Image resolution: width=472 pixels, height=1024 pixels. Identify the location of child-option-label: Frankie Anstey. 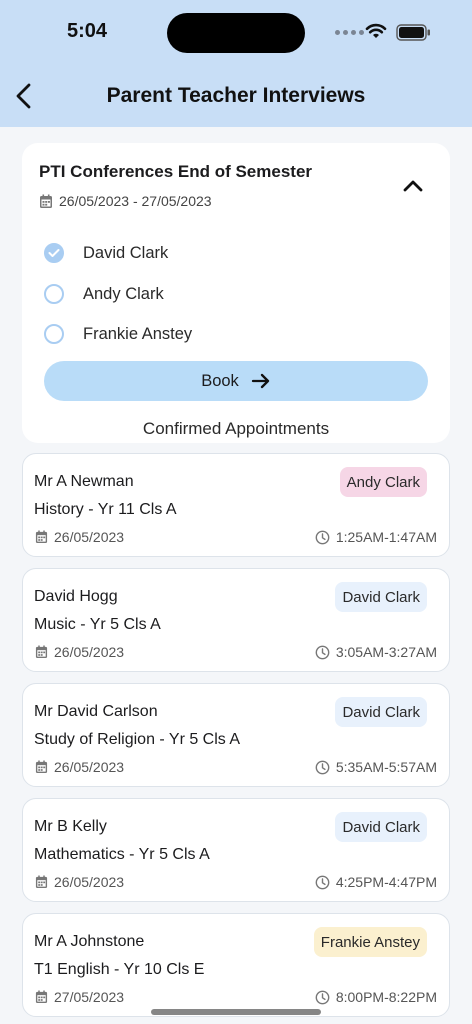
(138, 333).